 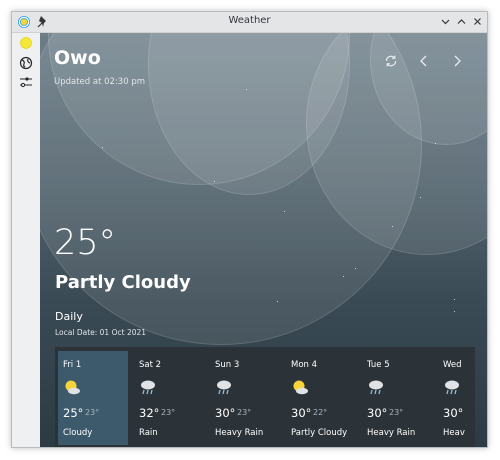 What do you see at coordinates (78, 433) in the screenshot?
I see `day-description: Cloudy` at bounding box center [78, 433].